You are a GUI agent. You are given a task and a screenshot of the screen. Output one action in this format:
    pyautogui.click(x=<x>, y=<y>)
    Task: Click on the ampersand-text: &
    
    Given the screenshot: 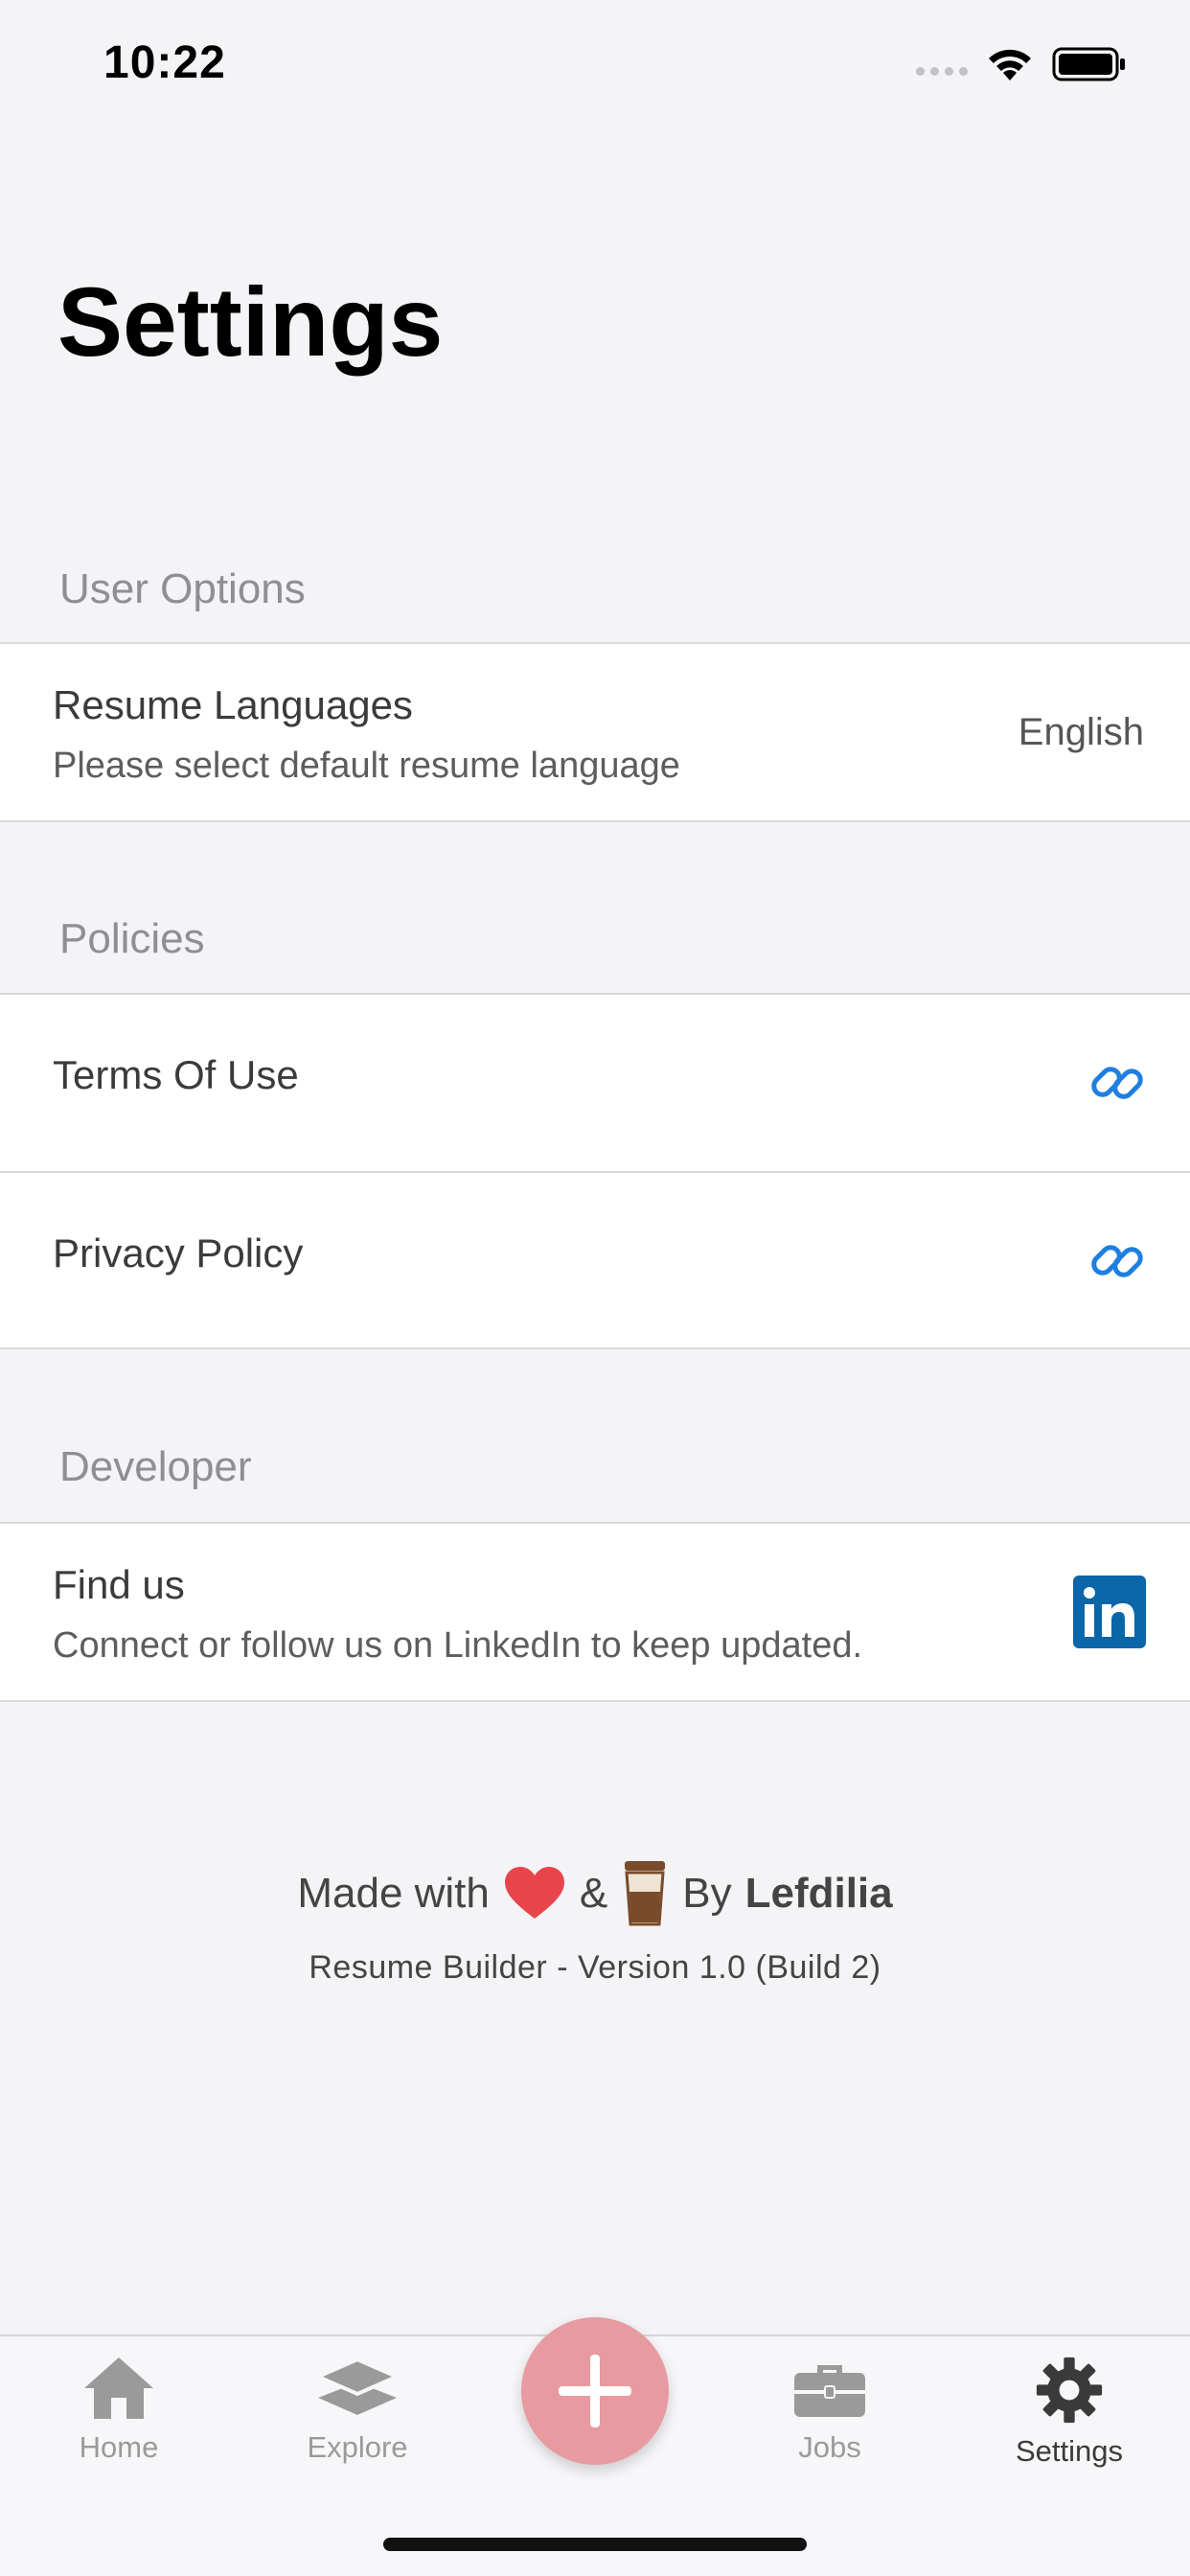 What is the action you would take?
    pyautogui.click(x=593, y=1893)
    